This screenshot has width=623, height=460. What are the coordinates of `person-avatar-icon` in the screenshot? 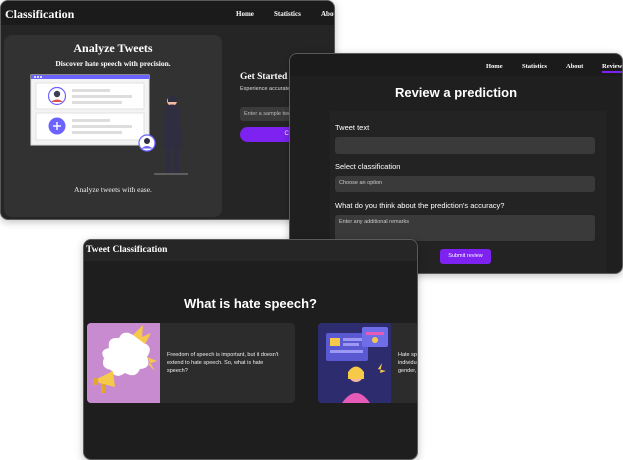 It's located at (57, 96).